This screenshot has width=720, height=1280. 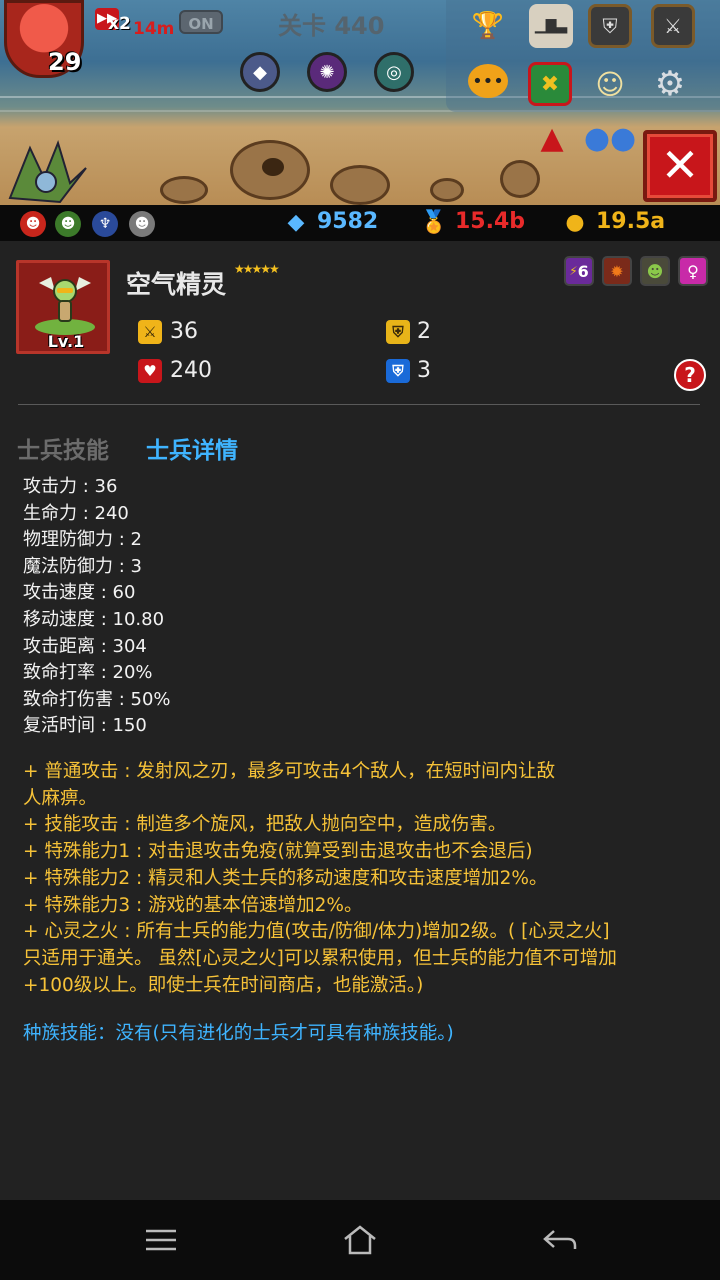 What do you see at coordinates (670, 84) in the screenshot?
I see `gear-icon: ⚙` at bounding box center [670, 84].